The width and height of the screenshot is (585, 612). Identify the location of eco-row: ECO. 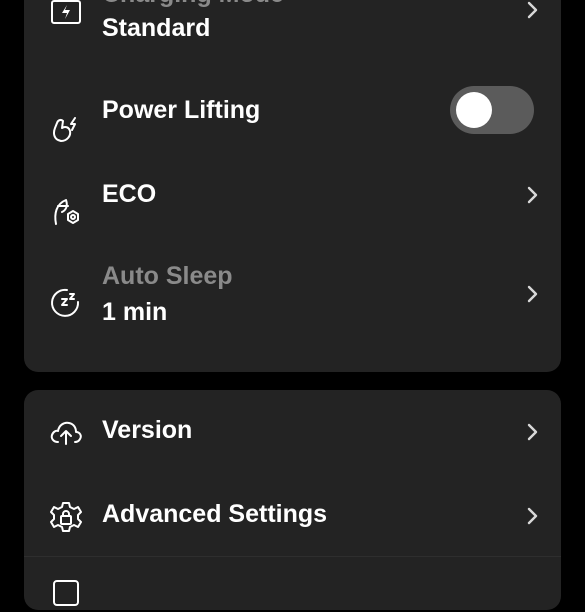
(292, 214).